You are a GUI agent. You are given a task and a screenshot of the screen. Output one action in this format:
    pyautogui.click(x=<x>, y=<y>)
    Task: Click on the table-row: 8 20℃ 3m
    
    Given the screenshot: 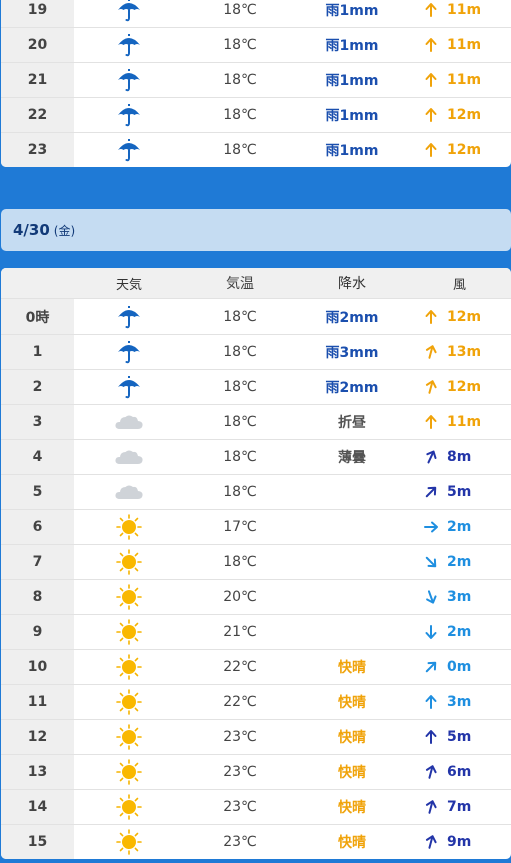 What is the action you would take?
    pyautogui.click(x=256, y=596)
    